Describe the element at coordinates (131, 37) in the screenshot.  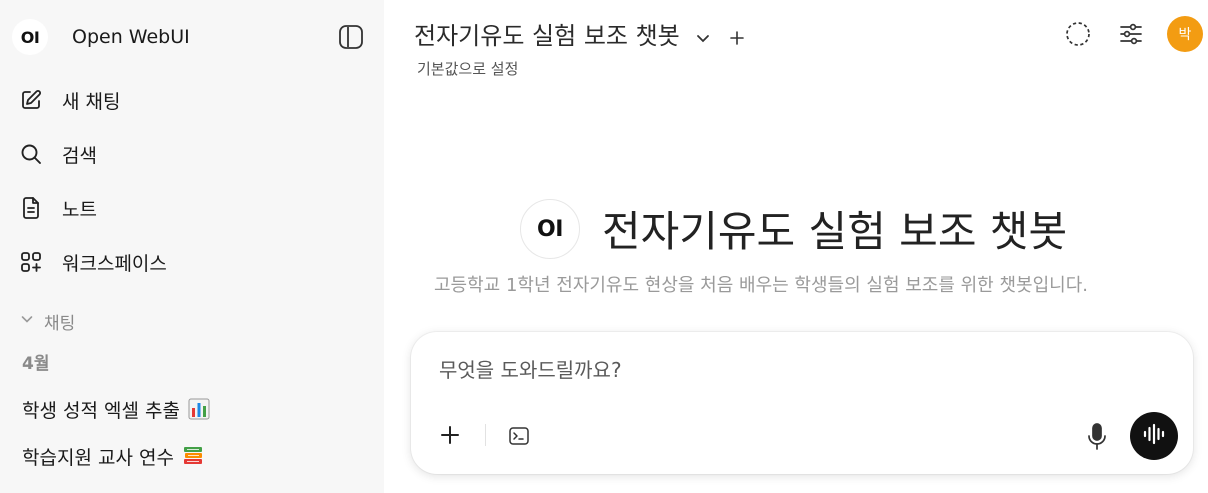
I see `app-name: Open WebUI` at that location.